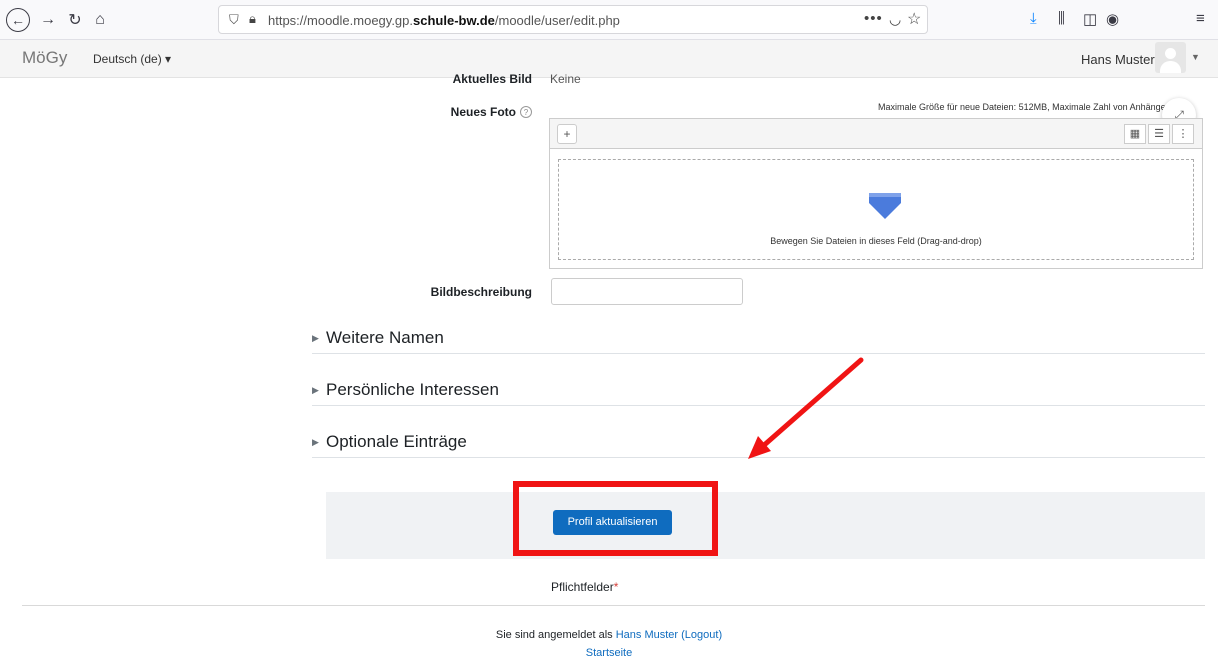  Describe the element at coordinates (701, 635) in the screenshot. I see `logout-link: (Logout)` at that location.